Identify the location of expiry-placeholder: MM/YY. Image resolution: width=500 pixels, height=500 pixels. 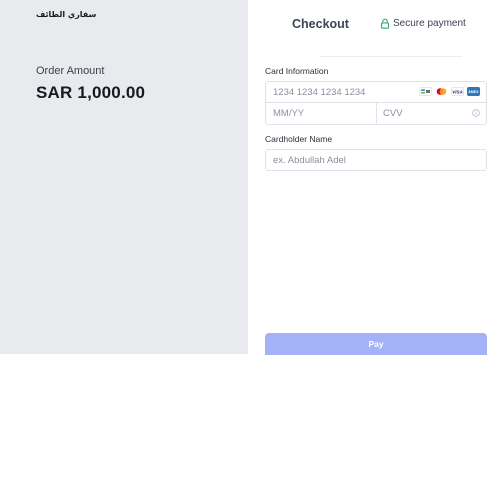
(289, 113).